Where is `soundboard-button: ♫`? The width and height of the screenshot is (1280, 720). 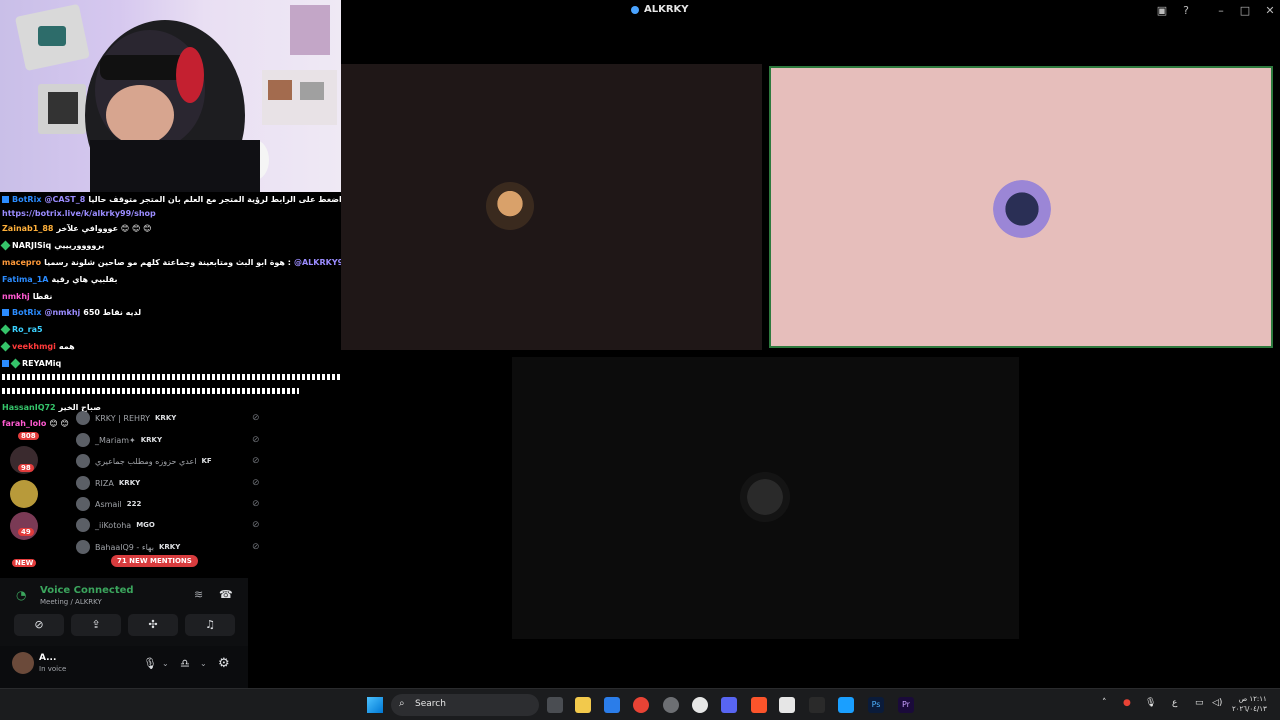
soundboard-button: ♫ is located at coordinates (210, 625).